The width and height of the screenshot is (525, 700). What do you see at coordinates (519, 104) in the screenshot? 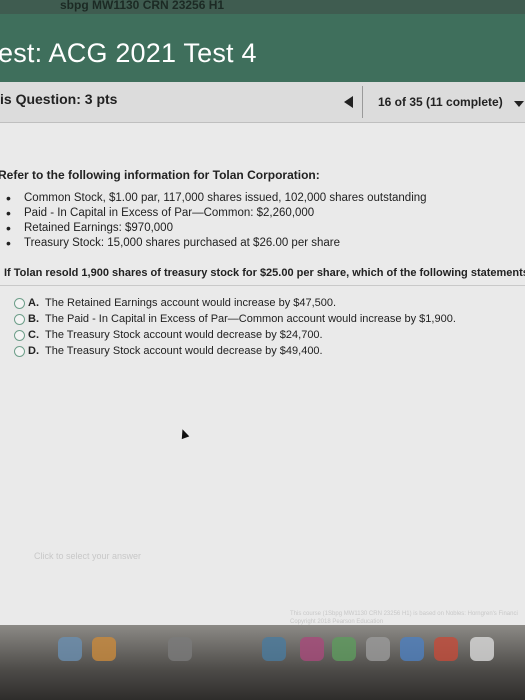
I see `chevron-down-icon` at bounding box center [519, 104].